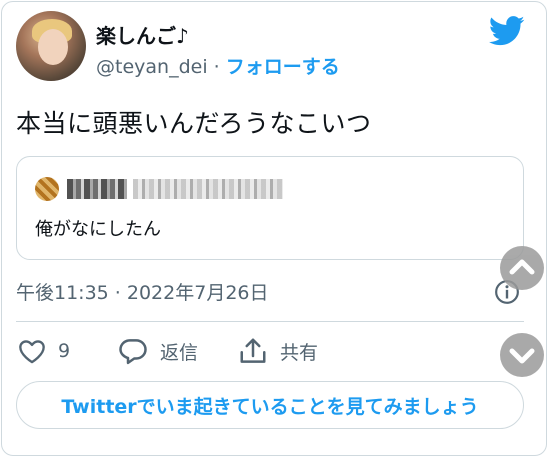  I want to click on quoted-handle-blurred, so click(208, 189).